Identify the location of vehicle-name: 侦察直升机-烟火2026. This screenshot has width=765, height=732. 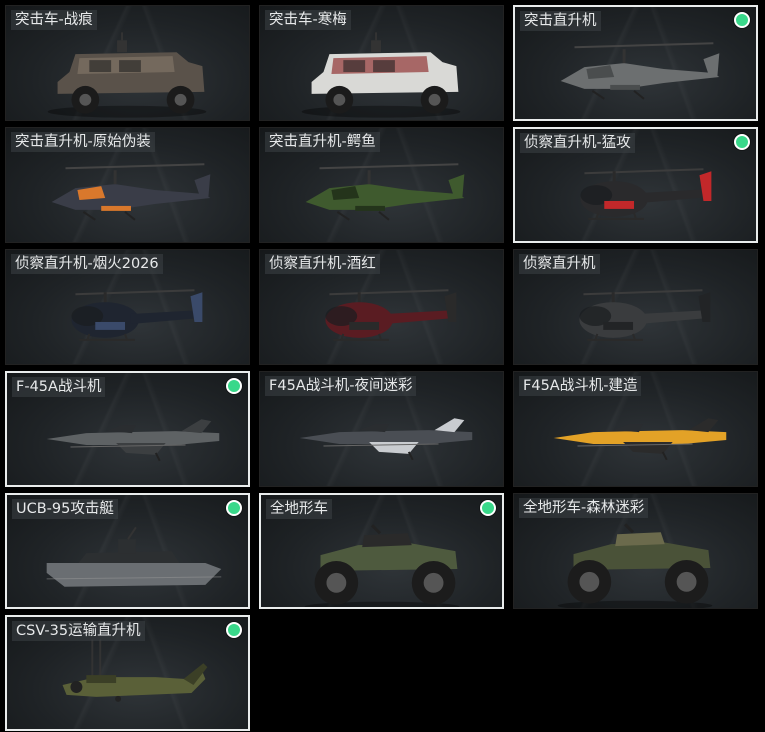
(87, 264).